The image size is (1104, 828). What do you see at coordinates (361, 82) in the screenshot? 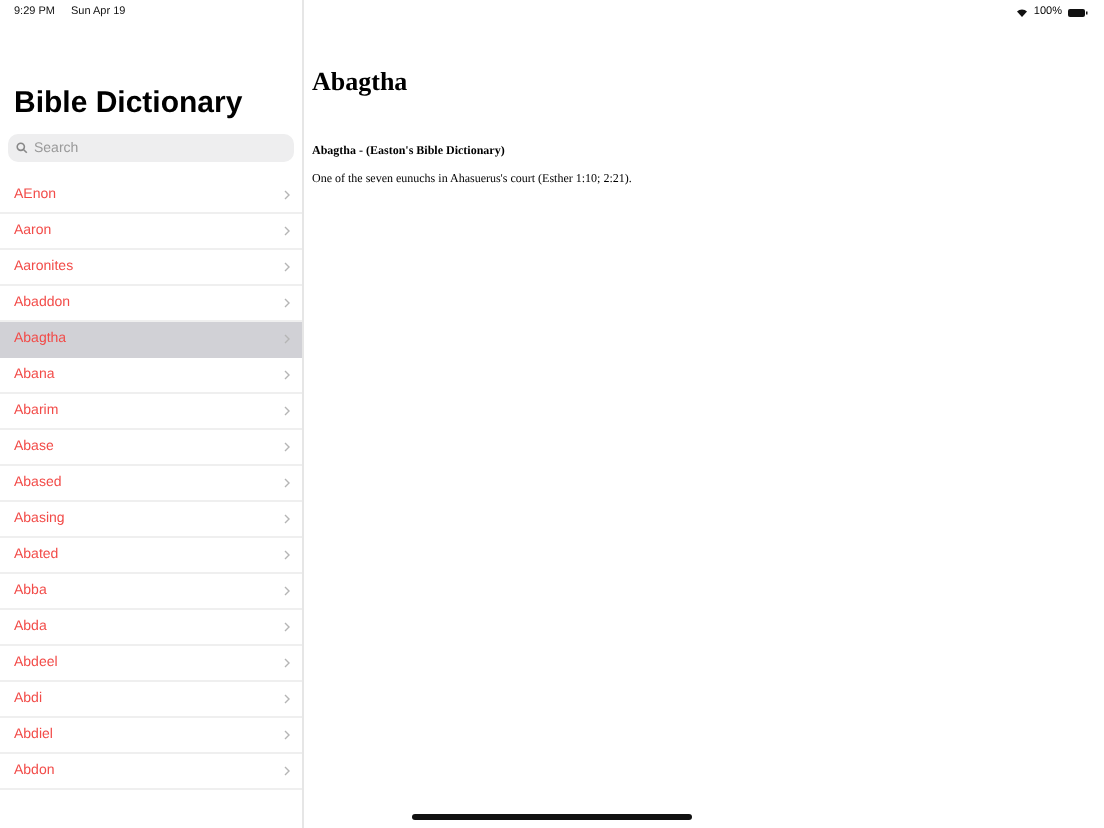
I see `entry-title: Abagtha` at bounding box center [361, 82].